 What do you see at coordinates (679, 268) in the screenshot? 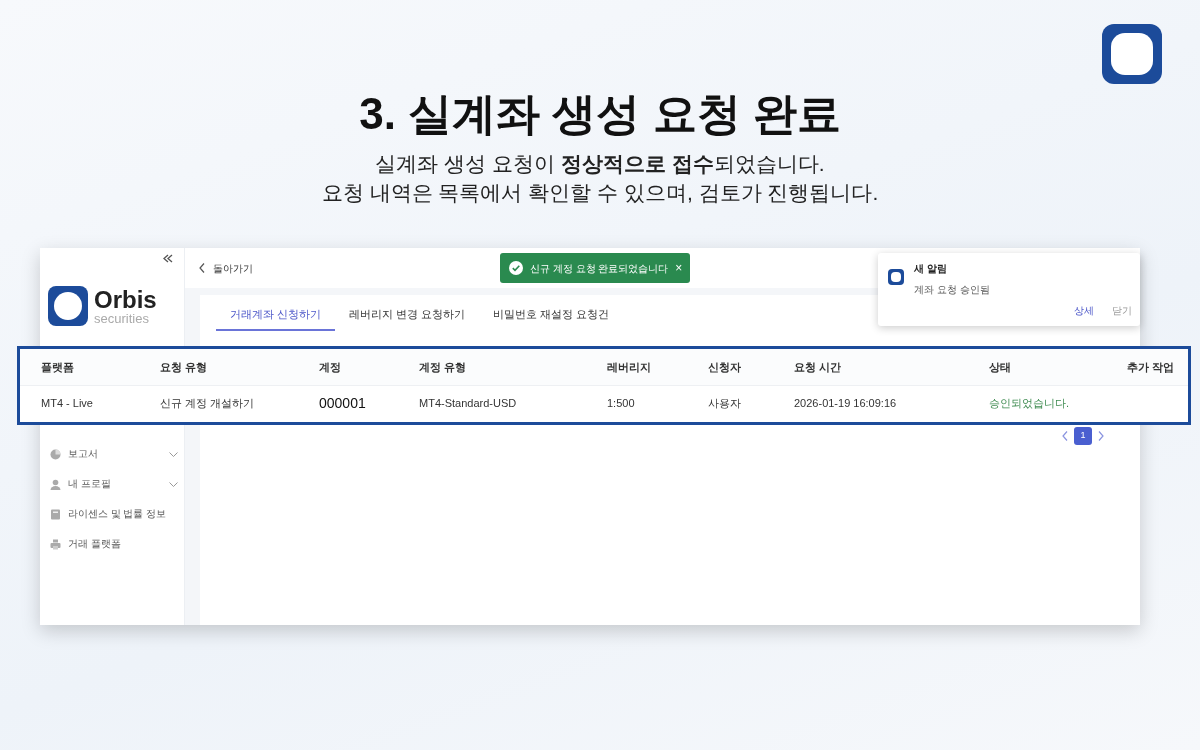
I see `close-button: ×` at bounding box center [679, 268].